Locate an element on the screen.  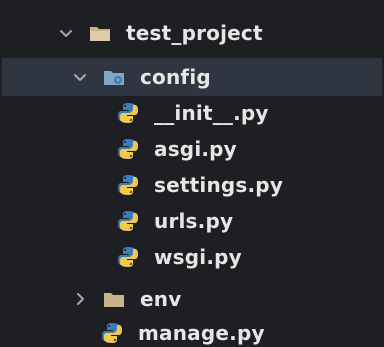
tree-item-urls: urls.py is located at coordinates (192, 221).